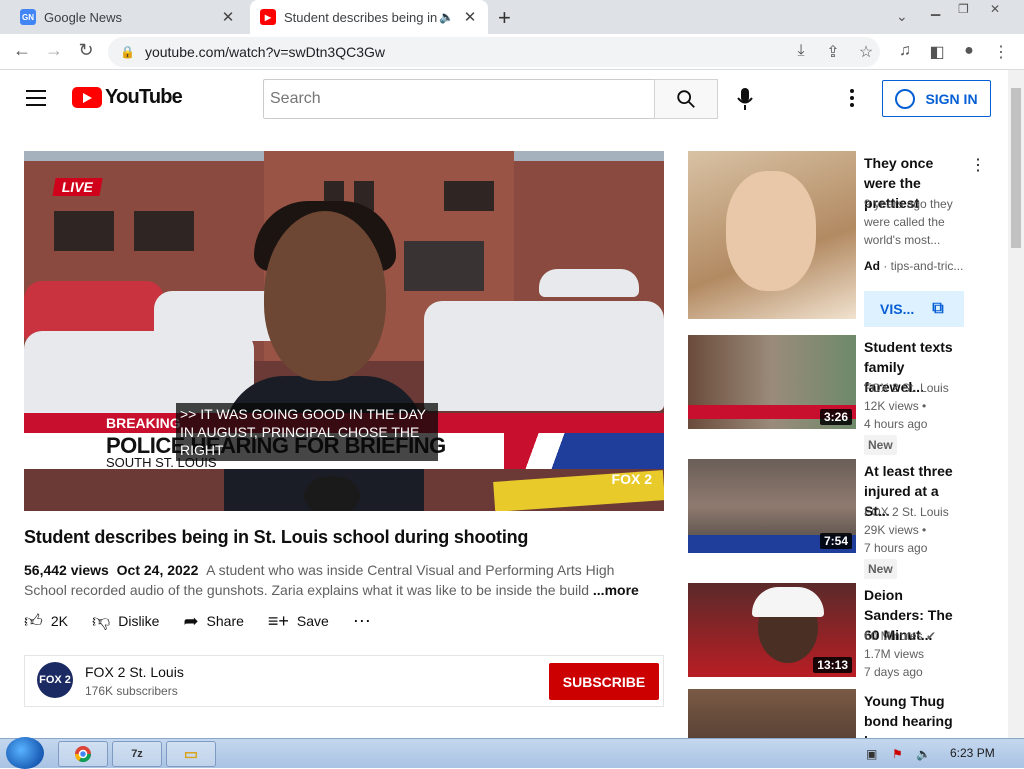 The width and height of the screenshot is (1024, 769). Describe the element at coordinates (33, 621) in the screenshot. I see `thumbs-up-icon: 👍︎` at that location.